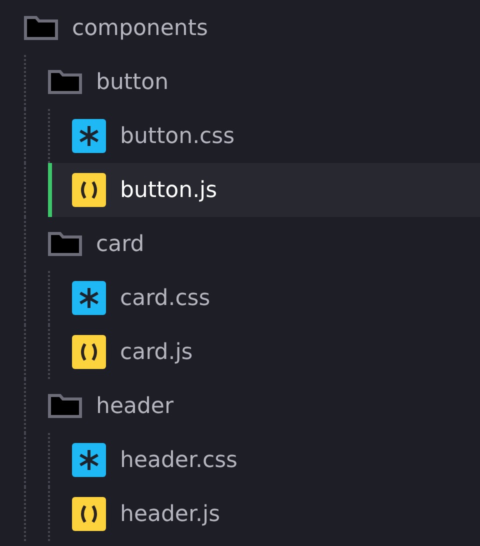 This screenshot has height=546, width=480. What do you see at coordinates (252, 82) in the screenshot?
I see `folder-item: button` at bounding box center [252, 82].